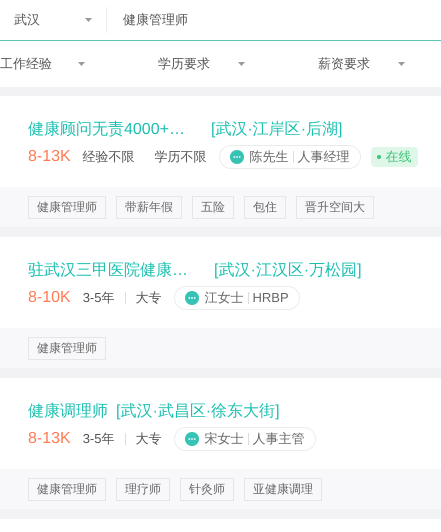  I want to click on filter-dropdown: 工作经验, so click(42, 64).